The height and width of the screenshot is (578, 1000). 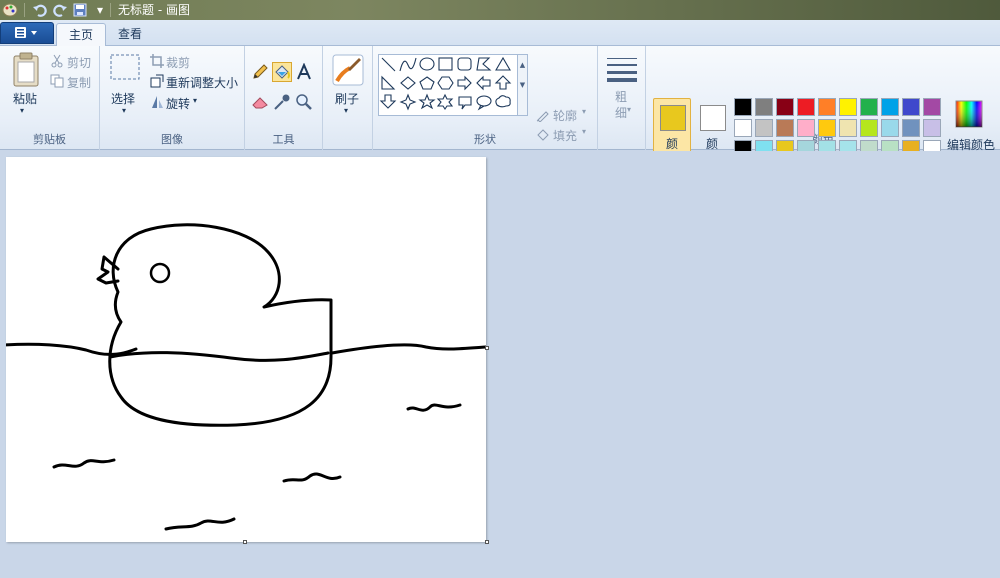 I want to click on brush-button, so click(x=348, y=71).